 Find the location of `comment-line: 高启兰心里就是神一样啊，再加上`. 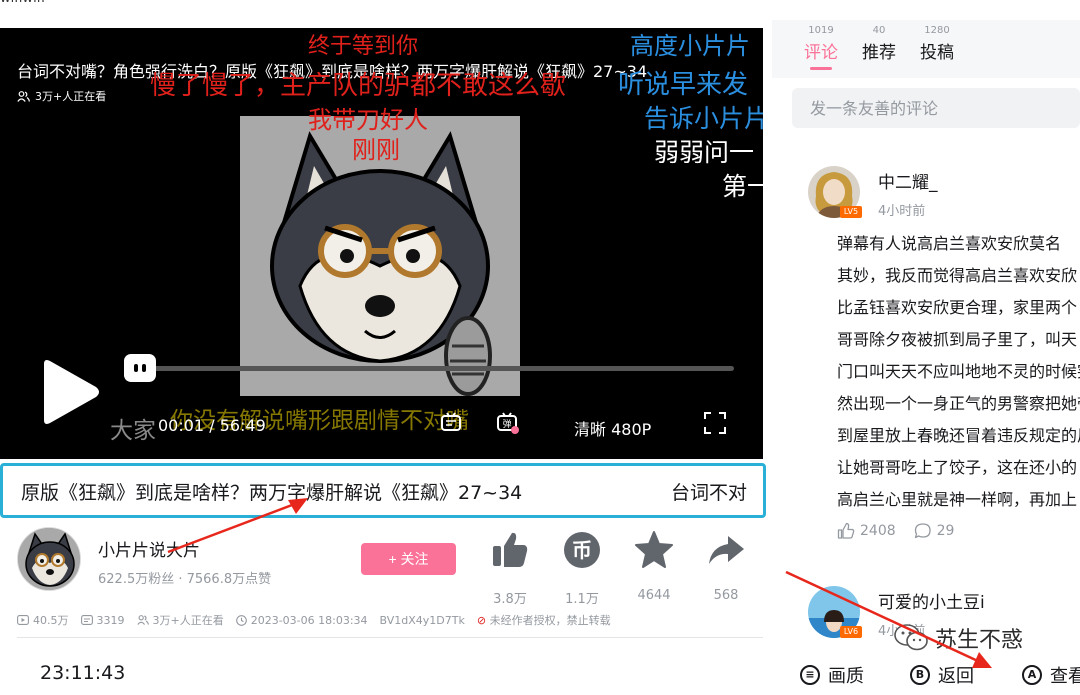

comment-line: 高启兰心里就是神一样啊，再加上 is located at coordinates (957, 499).